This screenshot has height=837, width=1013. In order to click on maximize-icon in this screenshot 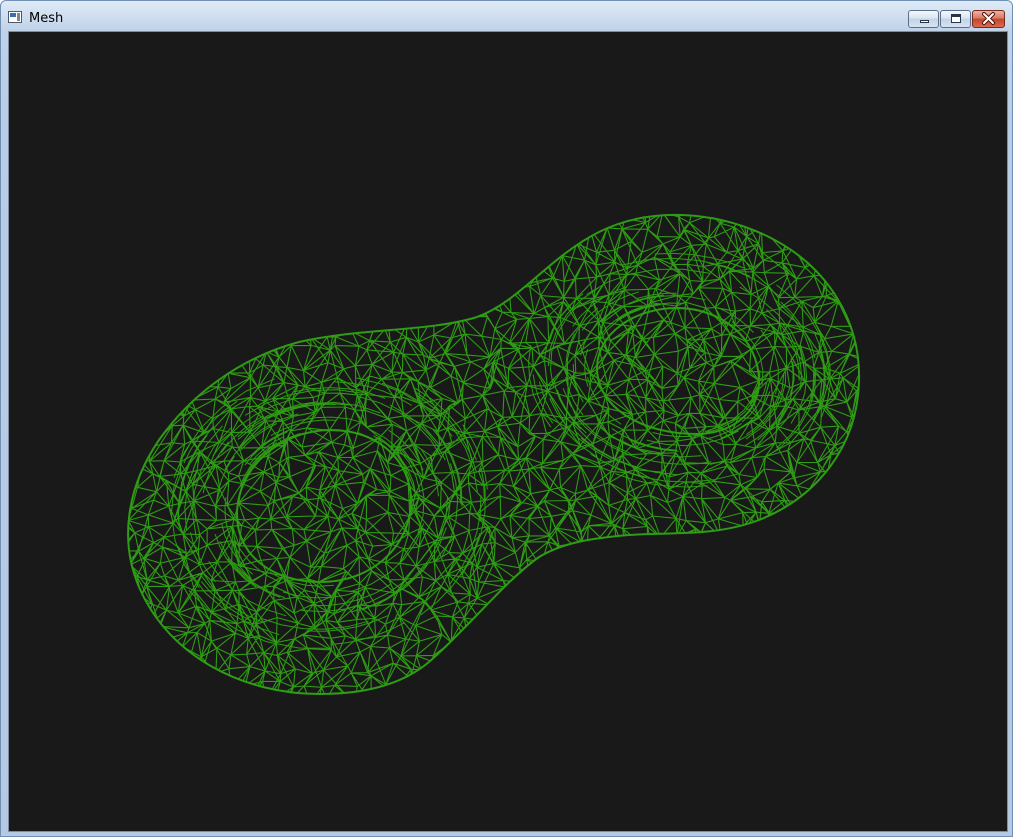, I will do `click(956, 18)`.